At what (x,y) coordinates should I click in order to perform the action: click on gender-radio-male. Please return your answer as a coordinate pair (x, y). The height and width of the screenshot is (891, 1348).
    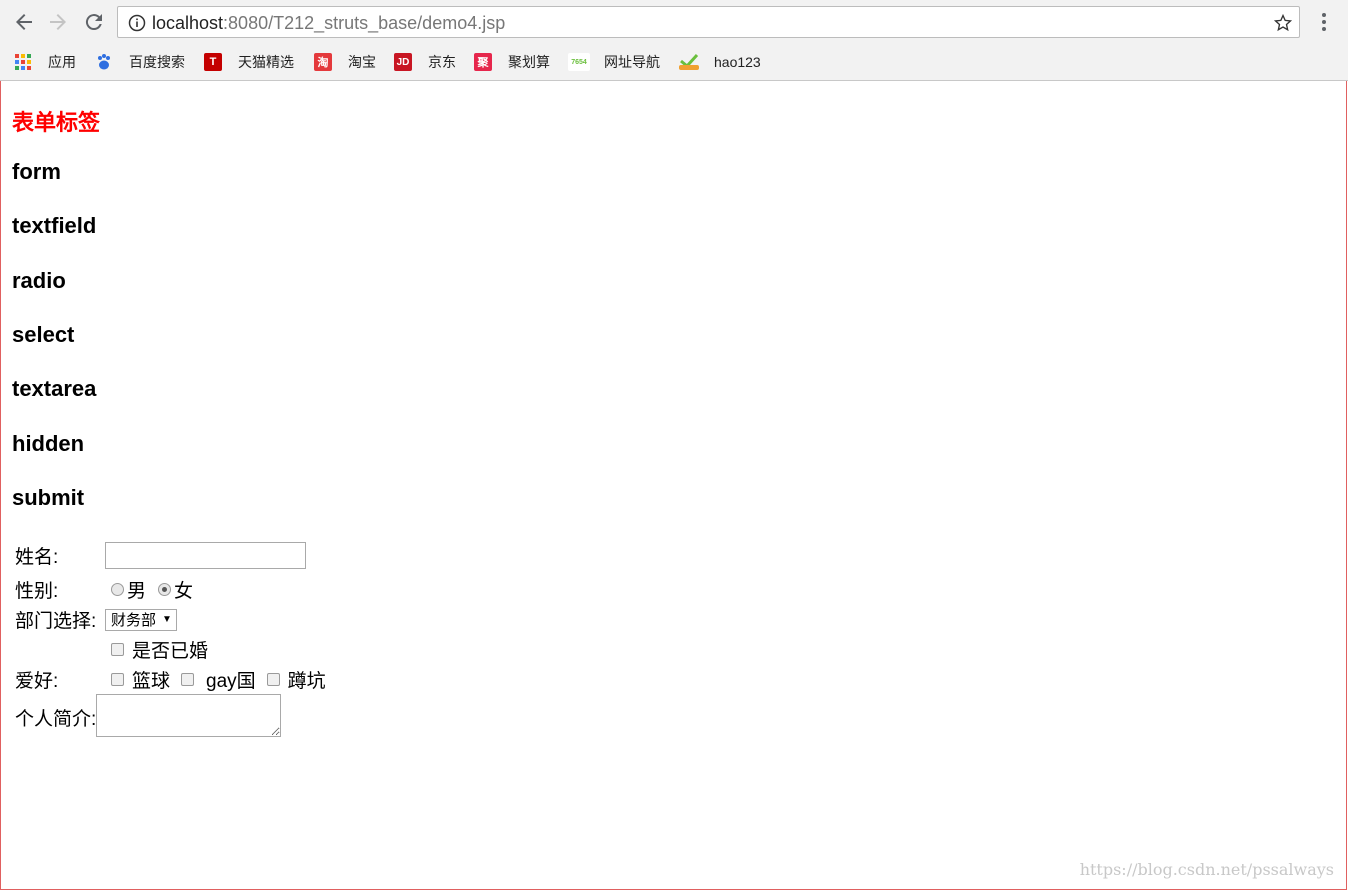
    Looking at the image, I should click on (117, 589).